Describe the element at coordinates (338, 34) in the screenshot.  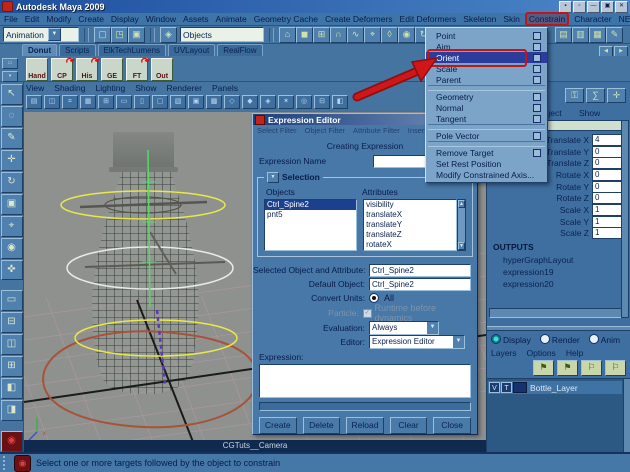
I see `snap-grid-icon: ∩` at that location.